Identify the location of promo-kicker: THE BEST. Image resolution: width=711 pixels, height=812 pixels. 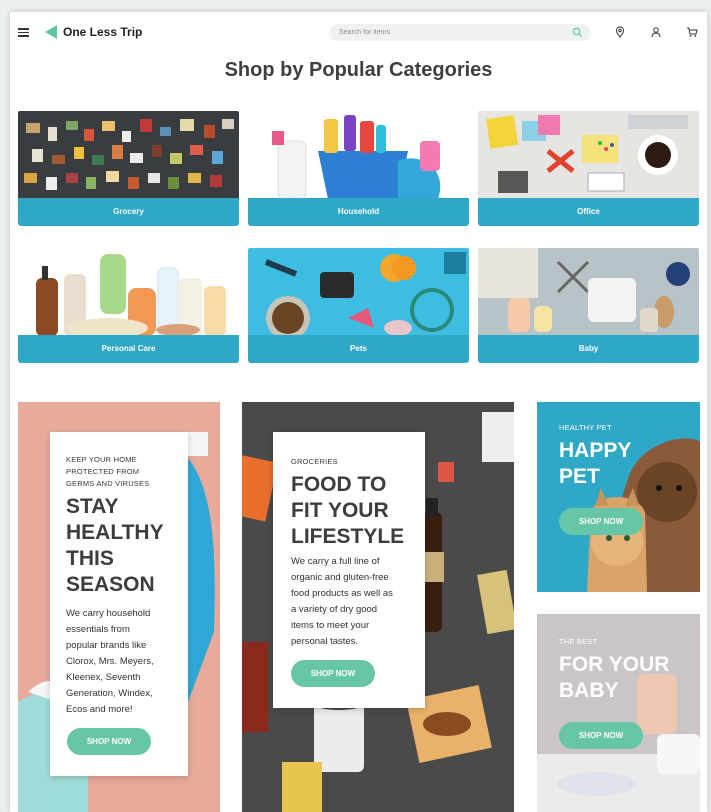
(578, 641).